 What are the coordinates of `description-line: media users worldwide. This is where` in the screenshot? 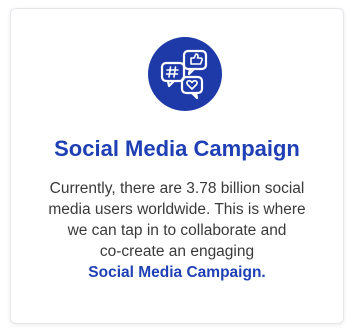 It's located at (177, 209).